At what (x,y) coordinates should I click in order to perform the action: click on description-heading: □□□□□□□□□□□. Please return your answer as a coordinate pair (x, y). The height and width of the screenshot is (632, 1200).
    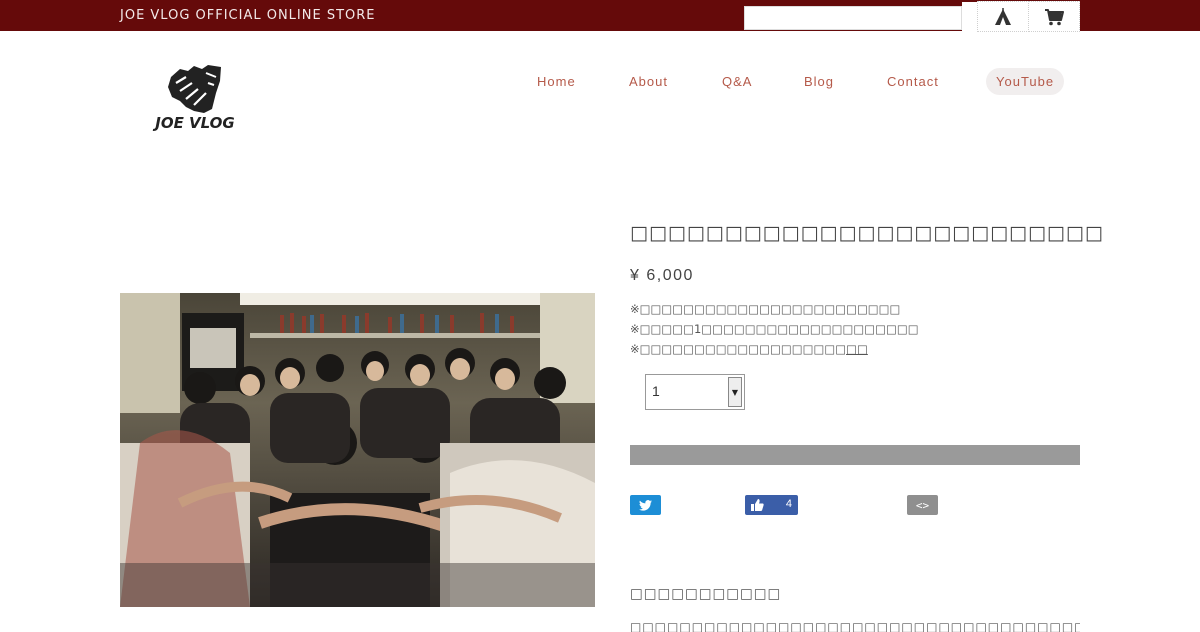
    Looking at the image, I should click on (706, 594).